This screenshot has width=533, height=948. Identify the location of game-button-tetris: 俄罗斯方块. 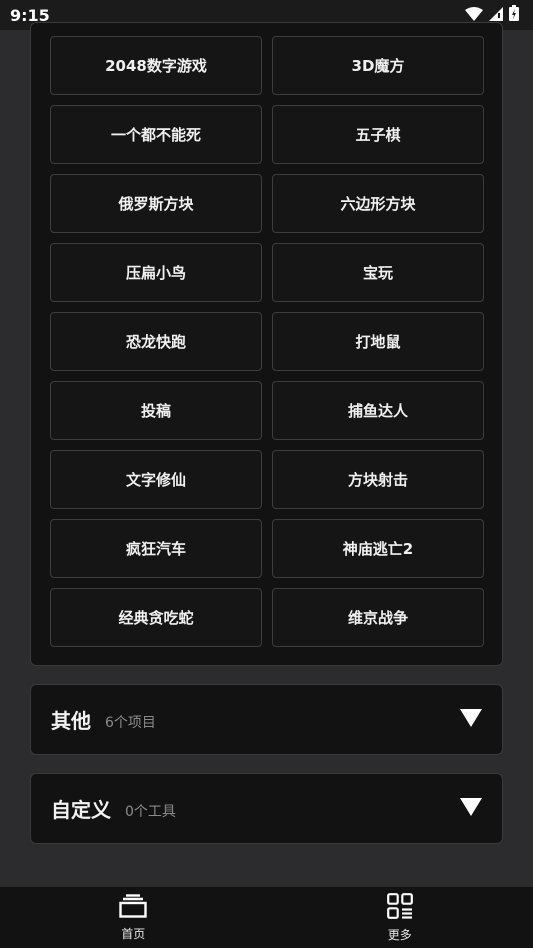
(156, 203).